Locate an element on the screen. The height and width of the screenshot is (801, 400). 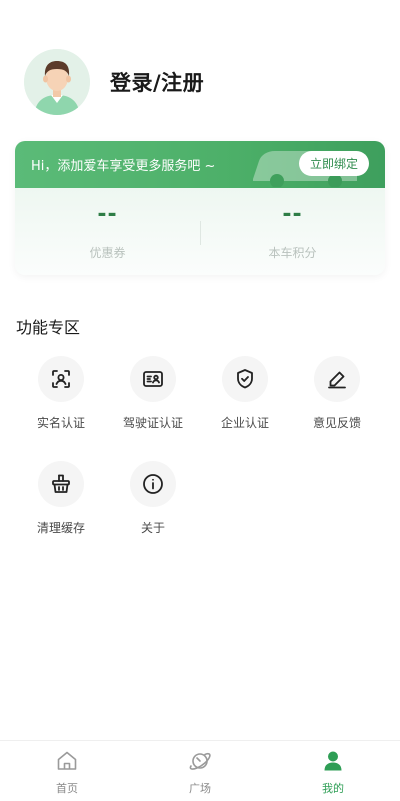
avatar-face-icon is located at coordinates (57, 82).